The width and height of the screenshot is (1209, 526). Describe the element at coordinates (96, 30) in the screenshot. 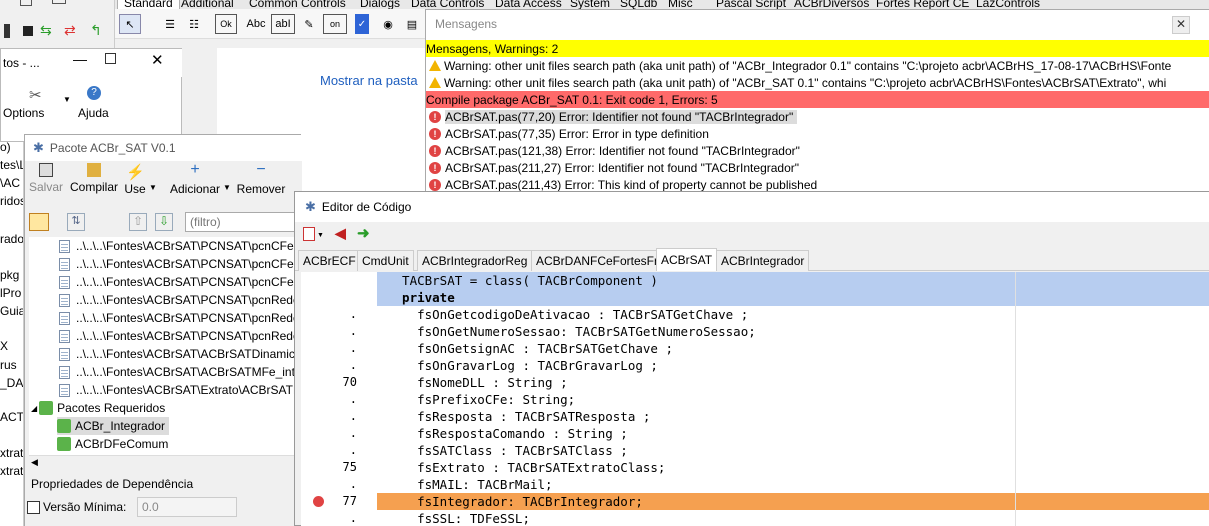

I see `step-out-icon: ↰` at that location.